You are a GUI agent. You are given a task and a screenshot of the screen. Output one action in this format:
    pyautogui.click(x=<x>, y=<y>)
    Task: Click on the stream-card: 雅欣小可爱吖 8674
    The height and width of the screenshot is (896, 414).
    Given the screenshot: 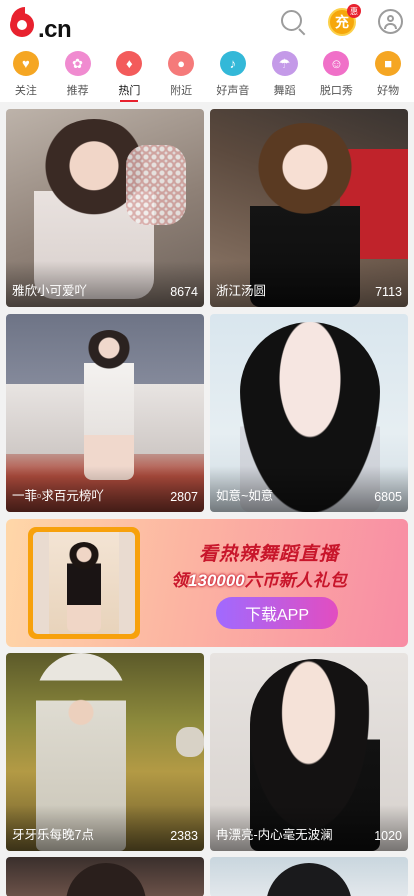 What is the action you would take?
    pyautogui.click(x=105, y=208)
    